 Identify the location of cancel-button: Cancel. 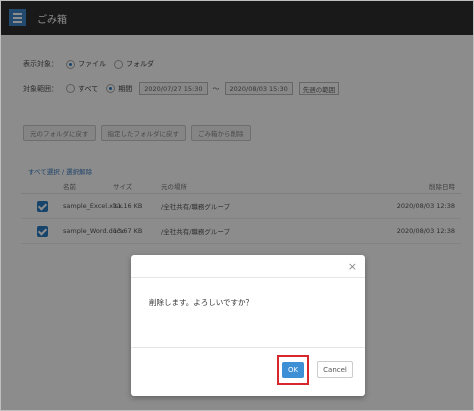
(335, 369).